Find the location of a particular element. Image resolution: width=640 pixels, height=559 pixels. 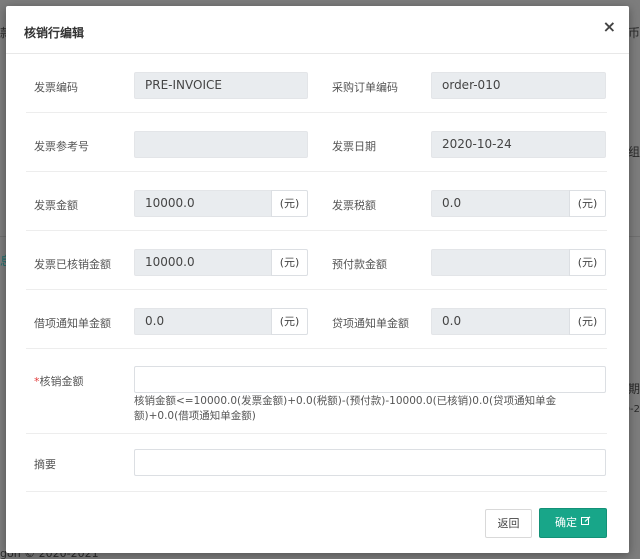

invoice-tax-field: 0.0 is located at coordinates (500, 203).